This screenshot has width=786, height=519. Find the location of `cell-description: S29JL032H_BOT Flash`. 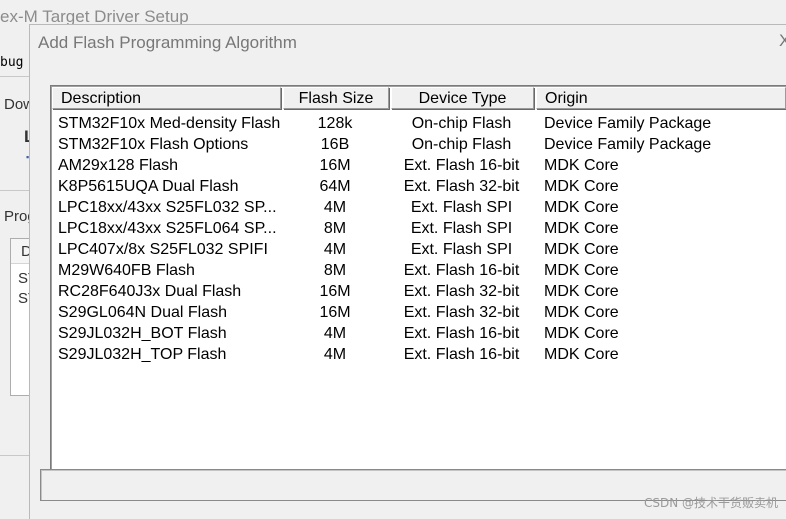

cell-description: S29JL032H_BOT Flash is located at coordinates (142, 333).